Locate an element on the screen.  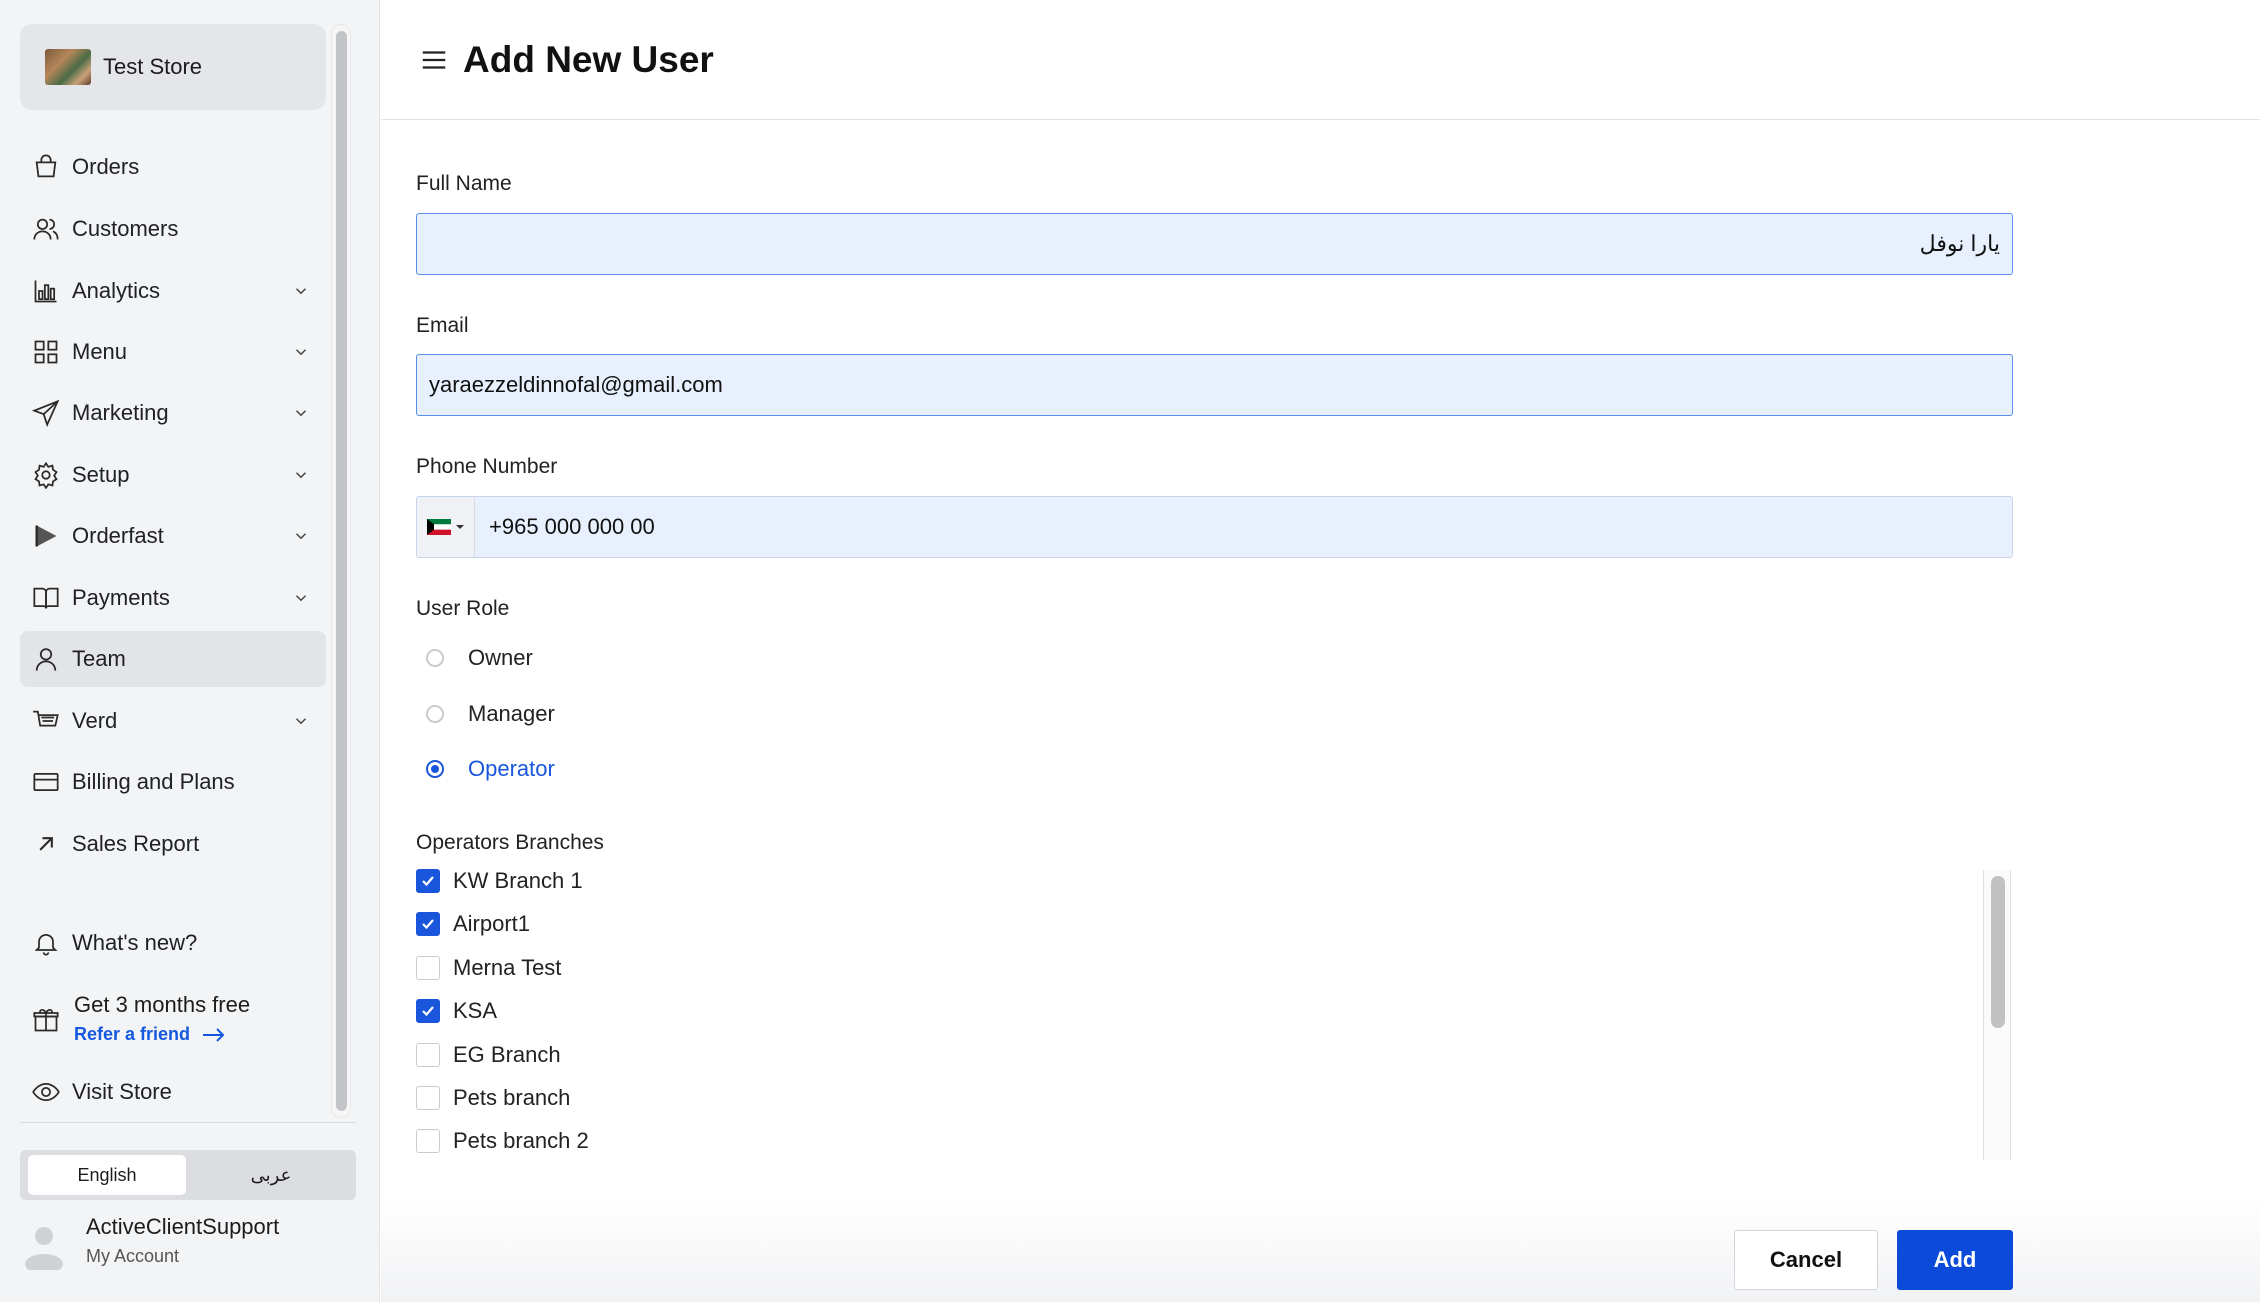
user-icon is located at coordinates (46, 659).